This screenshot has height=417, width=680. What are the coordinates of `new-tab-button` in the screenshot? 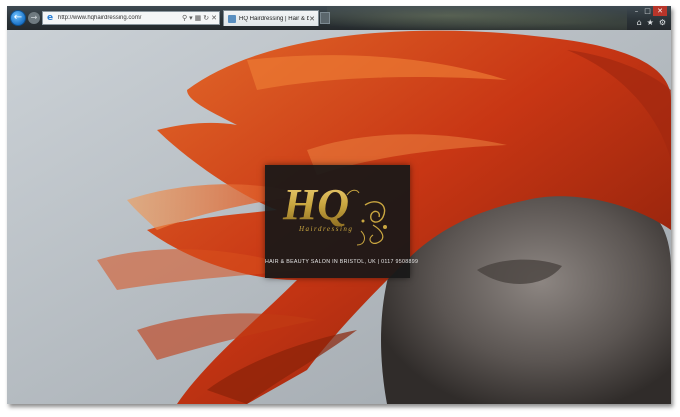 It's located at (325, 18).